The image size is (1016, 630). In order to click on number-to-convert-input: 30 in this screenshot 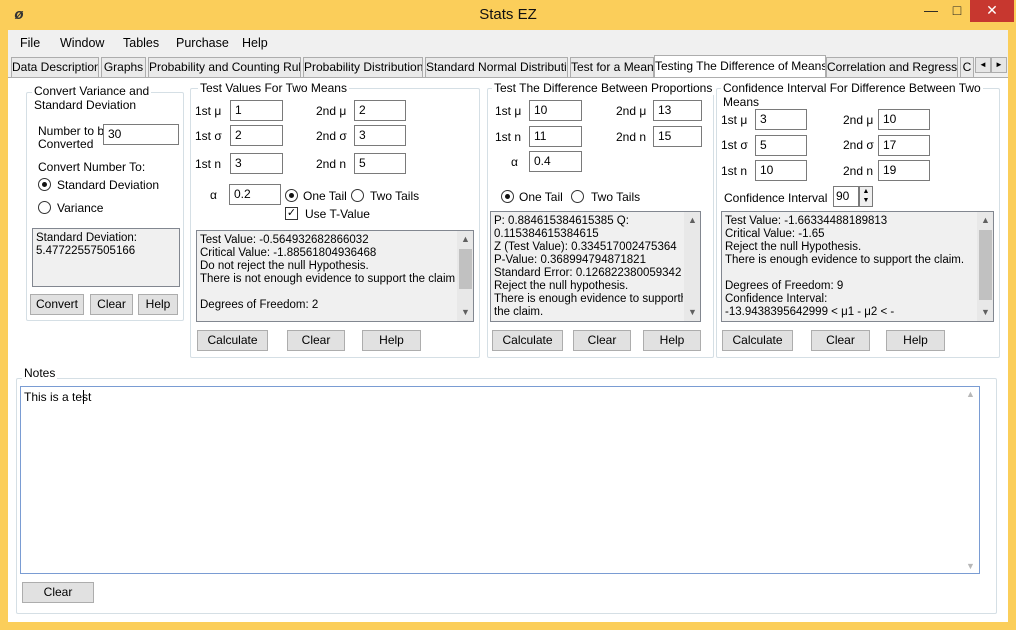, I will do `click(141, 134)`.